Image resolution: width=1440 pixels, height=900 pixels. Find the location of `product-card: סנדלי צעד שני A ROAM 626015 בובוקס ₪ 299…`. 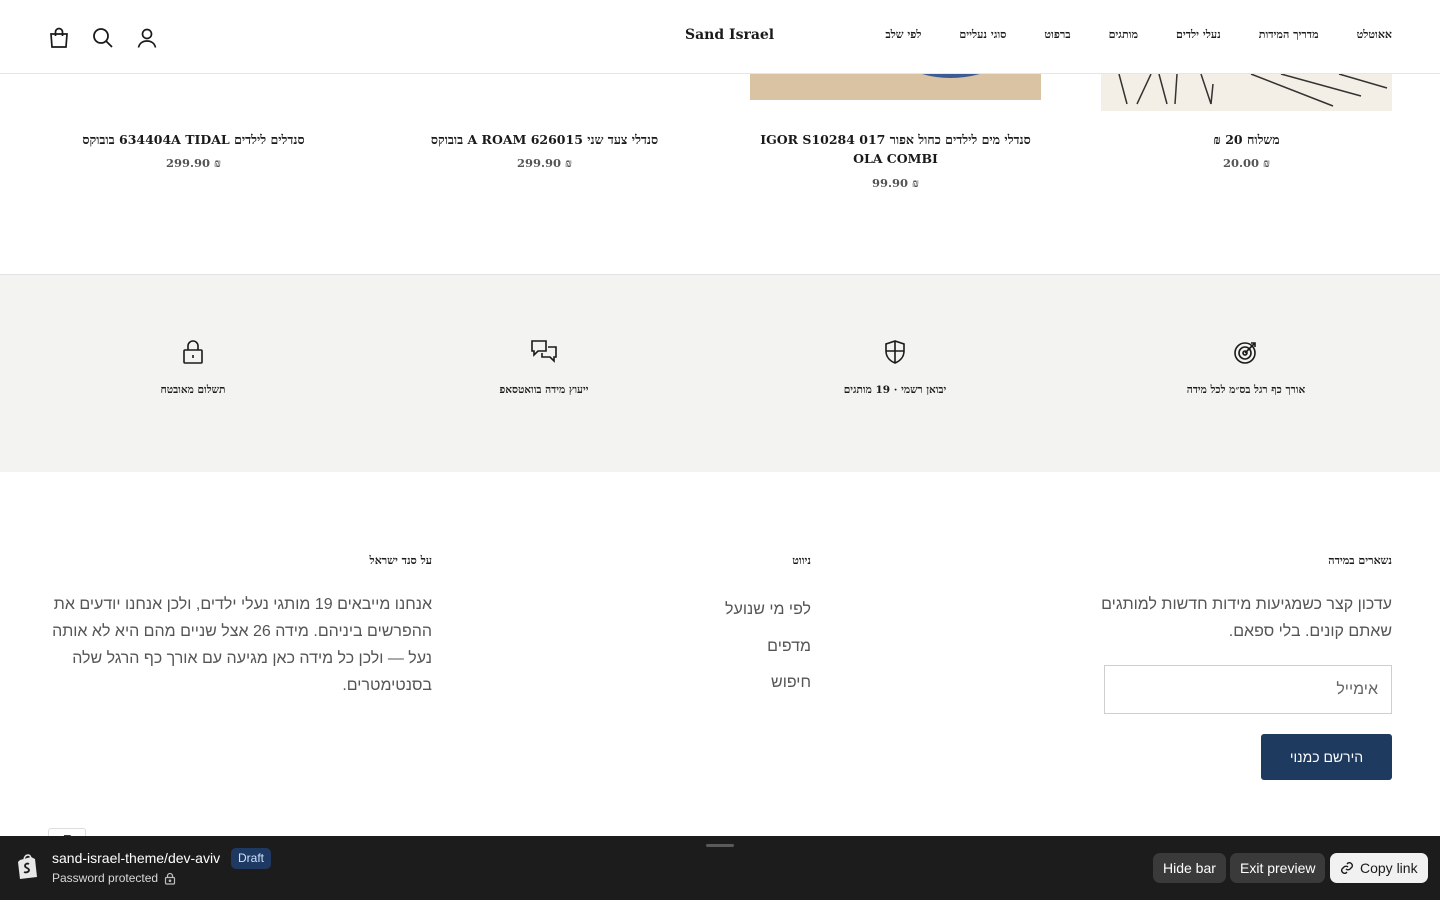

product-card: סנדלי צעד שני A ROAM 626015 בובוקס ₪ 299… is located at coordinates (544, 134).